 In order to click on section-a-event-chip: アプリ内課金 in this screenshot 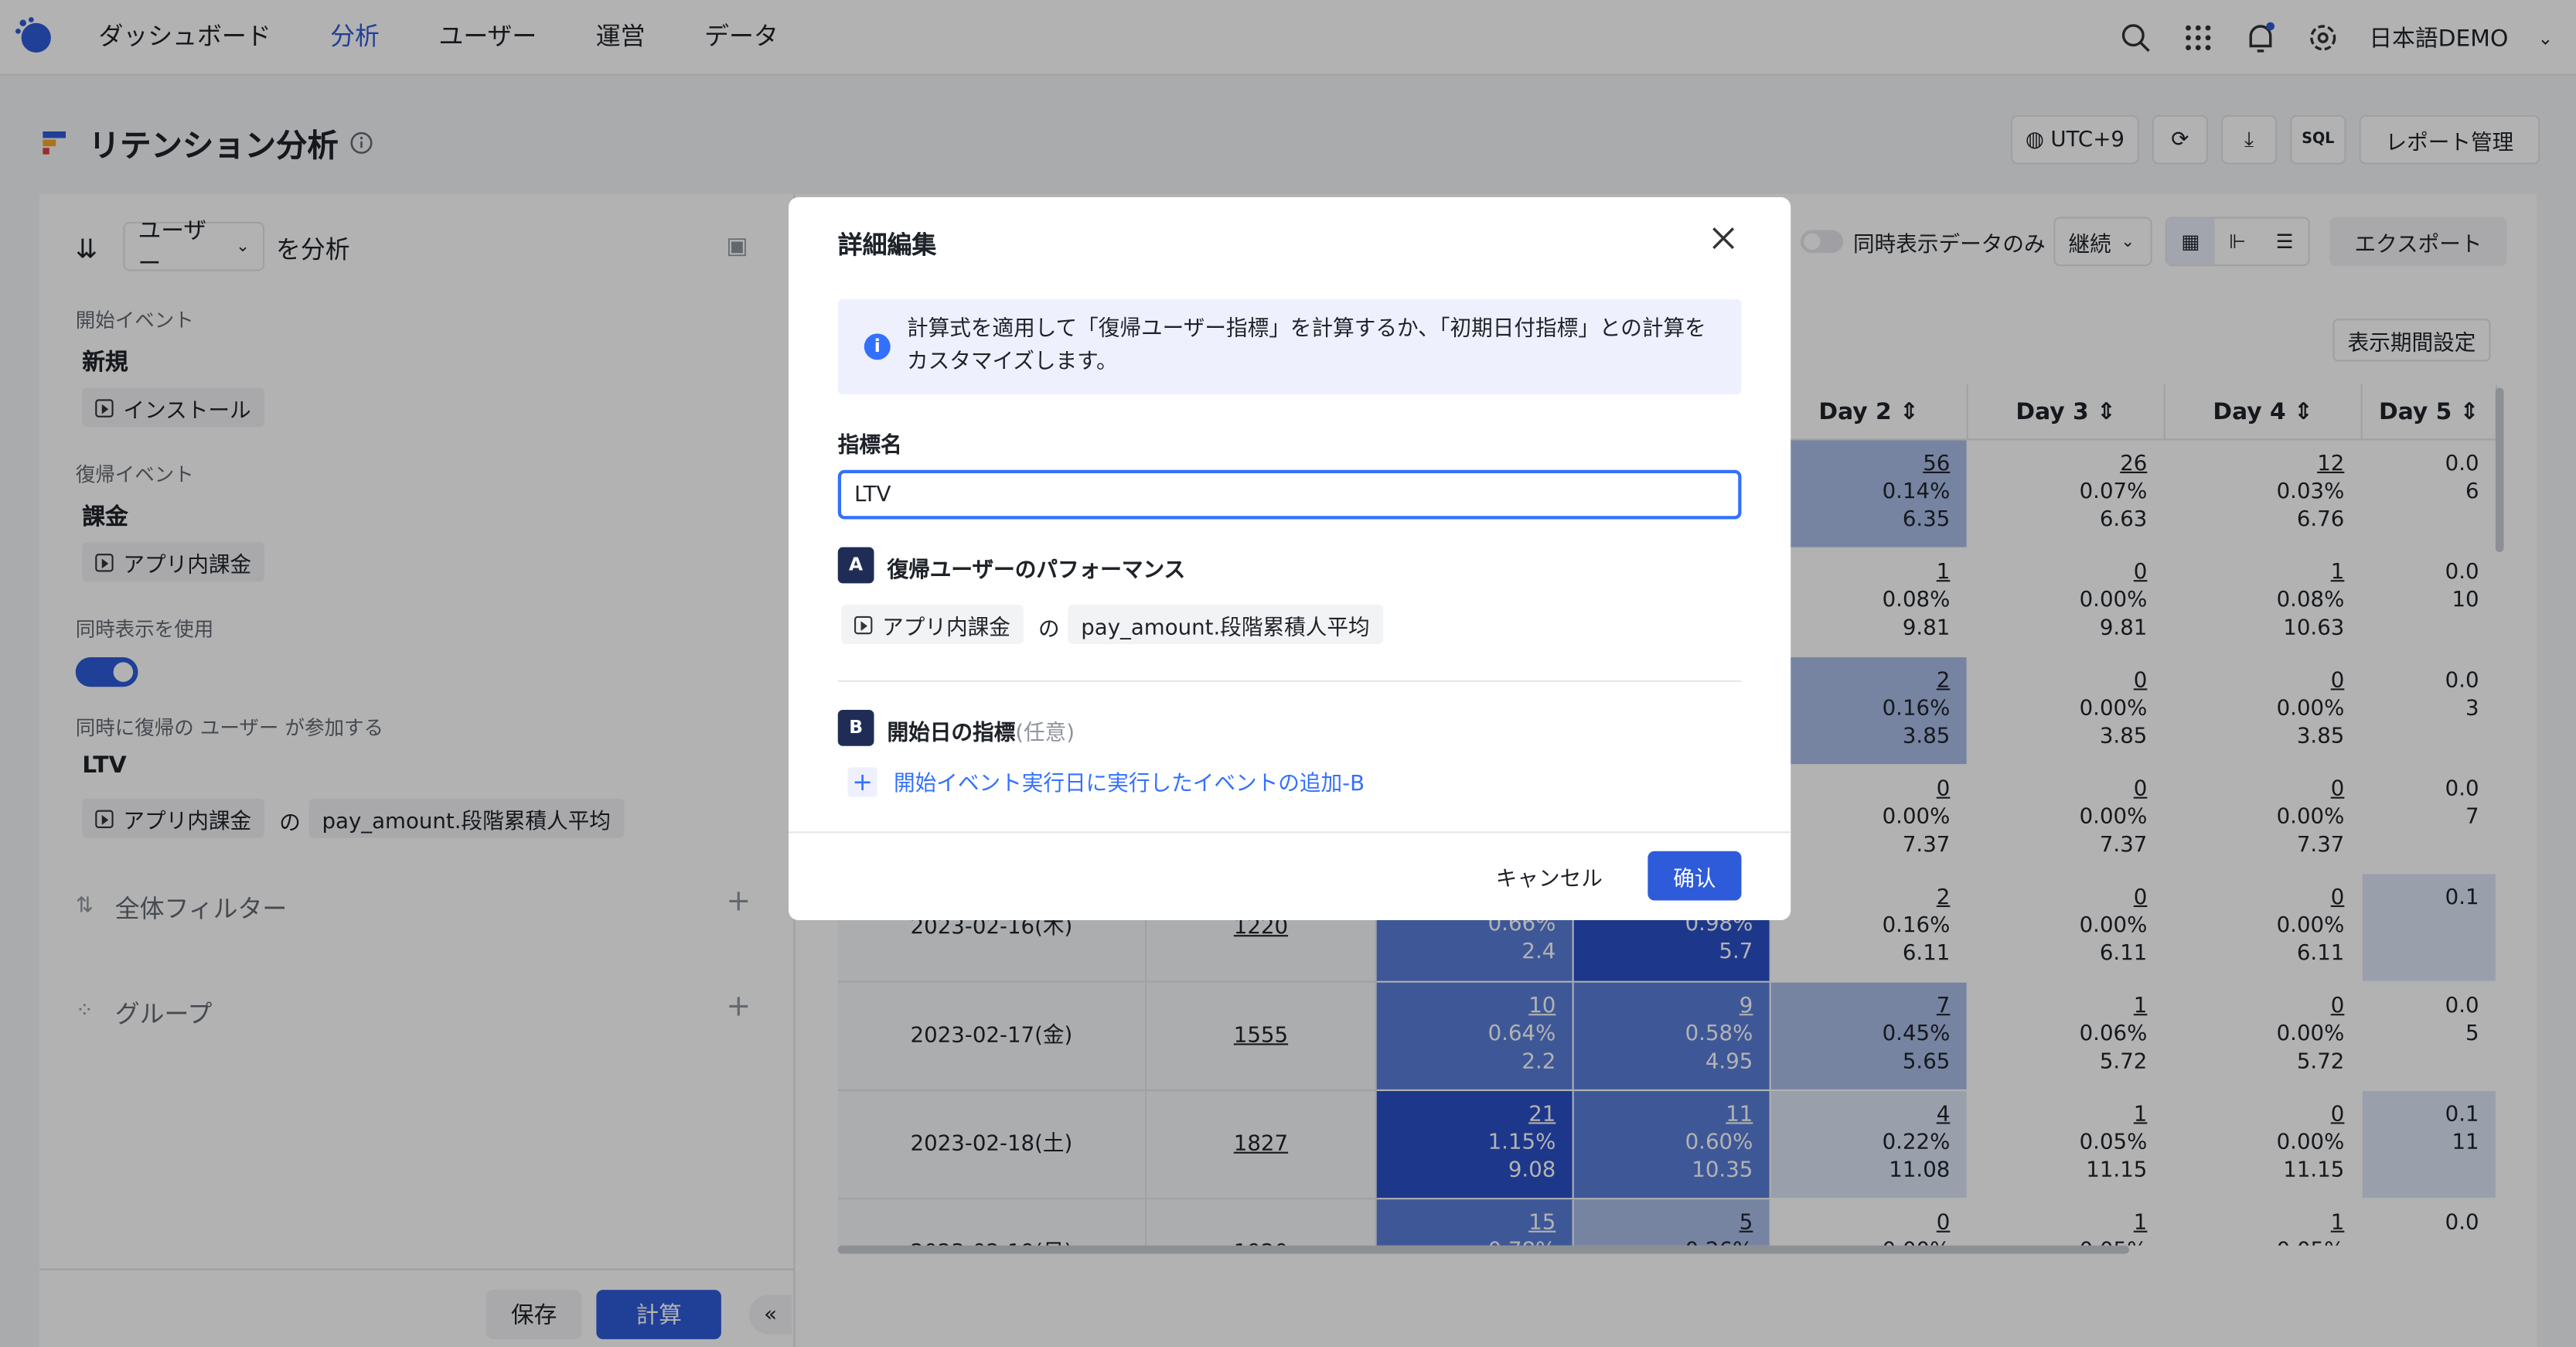, I will do `click(932, 624)`.